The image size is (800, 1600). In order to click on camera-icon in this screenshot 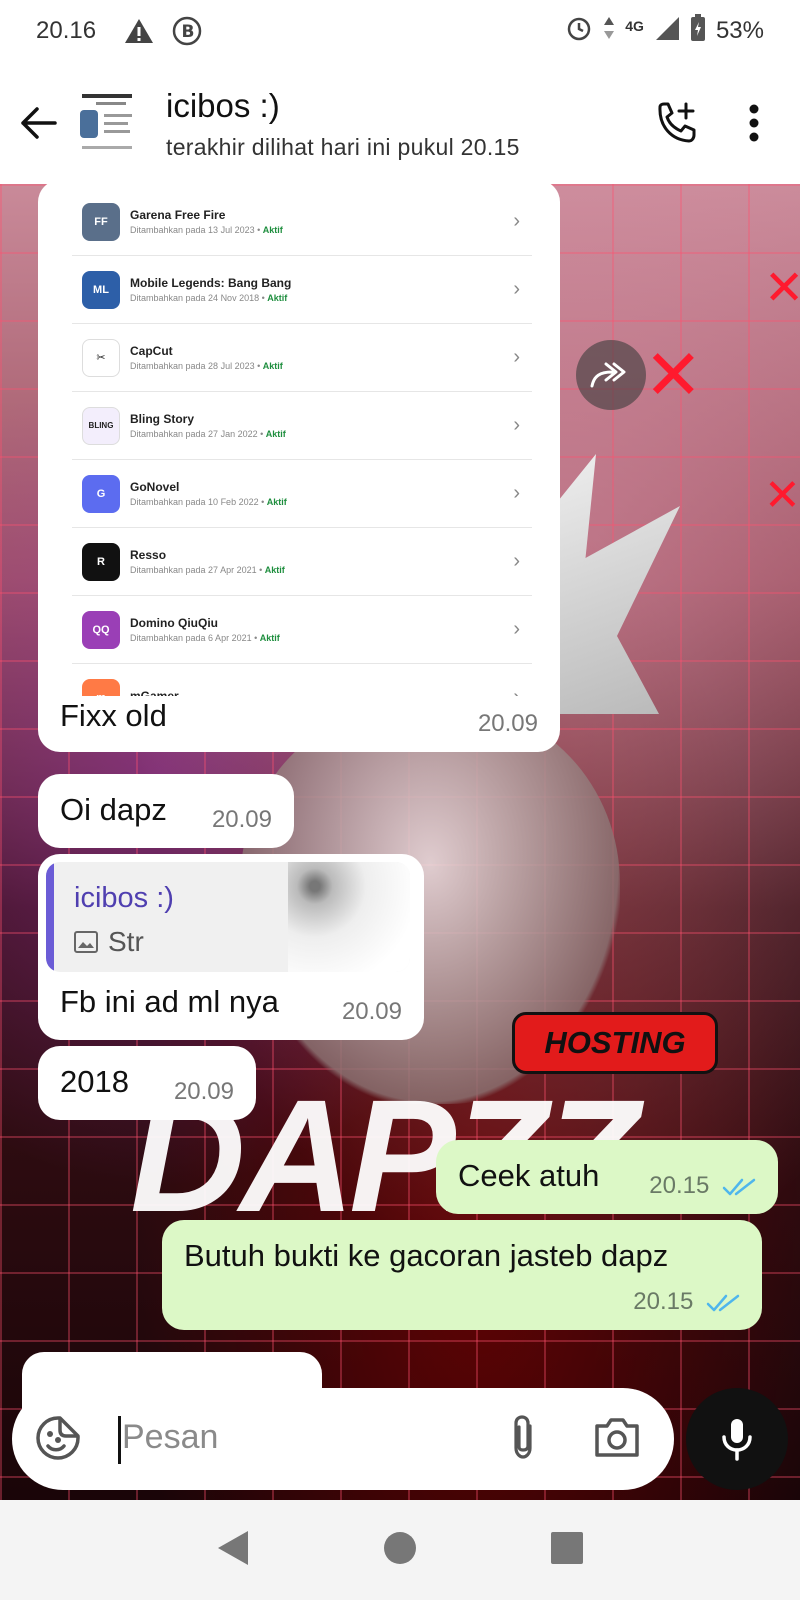, I will do `click(617, 1437)`.